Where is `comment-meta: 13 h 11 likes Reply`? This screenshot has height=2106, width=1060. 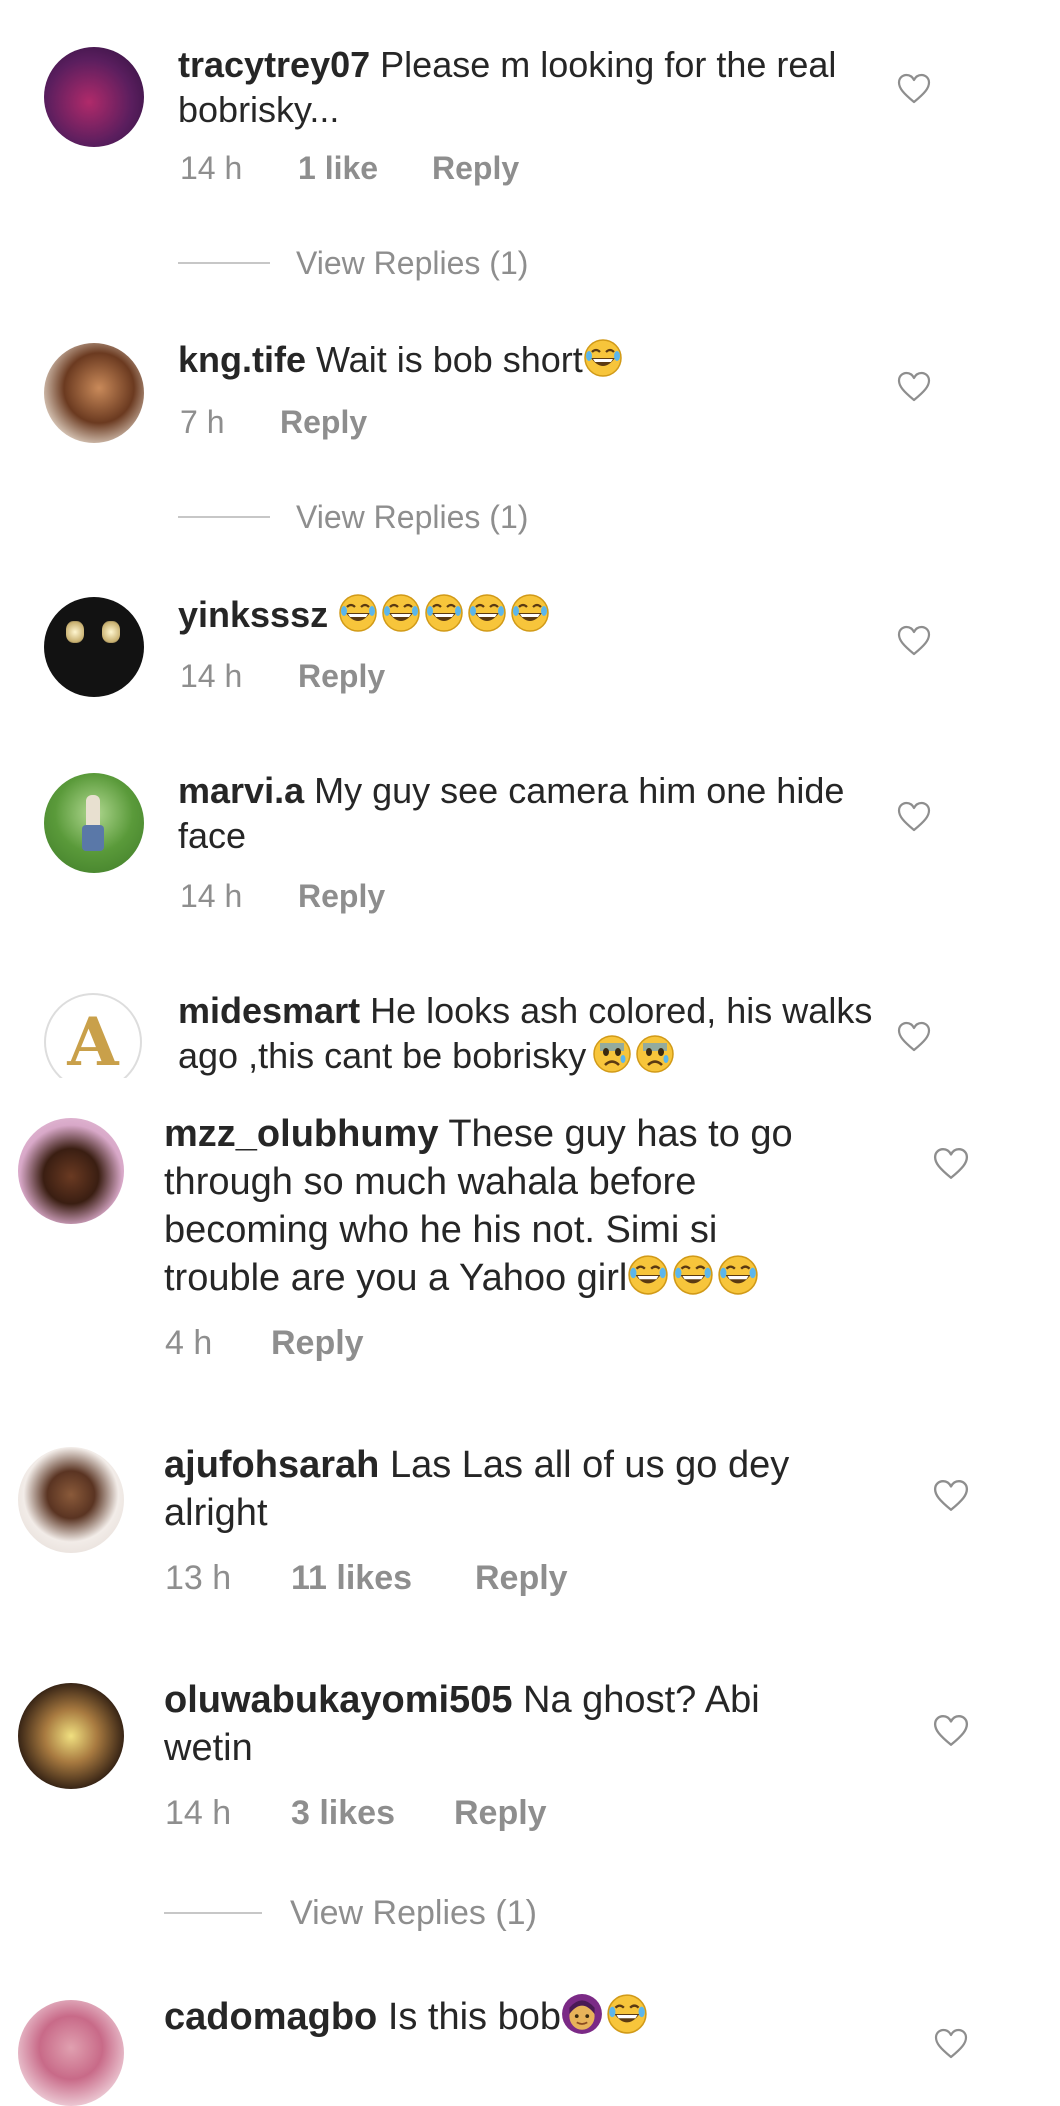 comment-meta: 13 h 11 likes Reply is located at coordinates (366, 1578).